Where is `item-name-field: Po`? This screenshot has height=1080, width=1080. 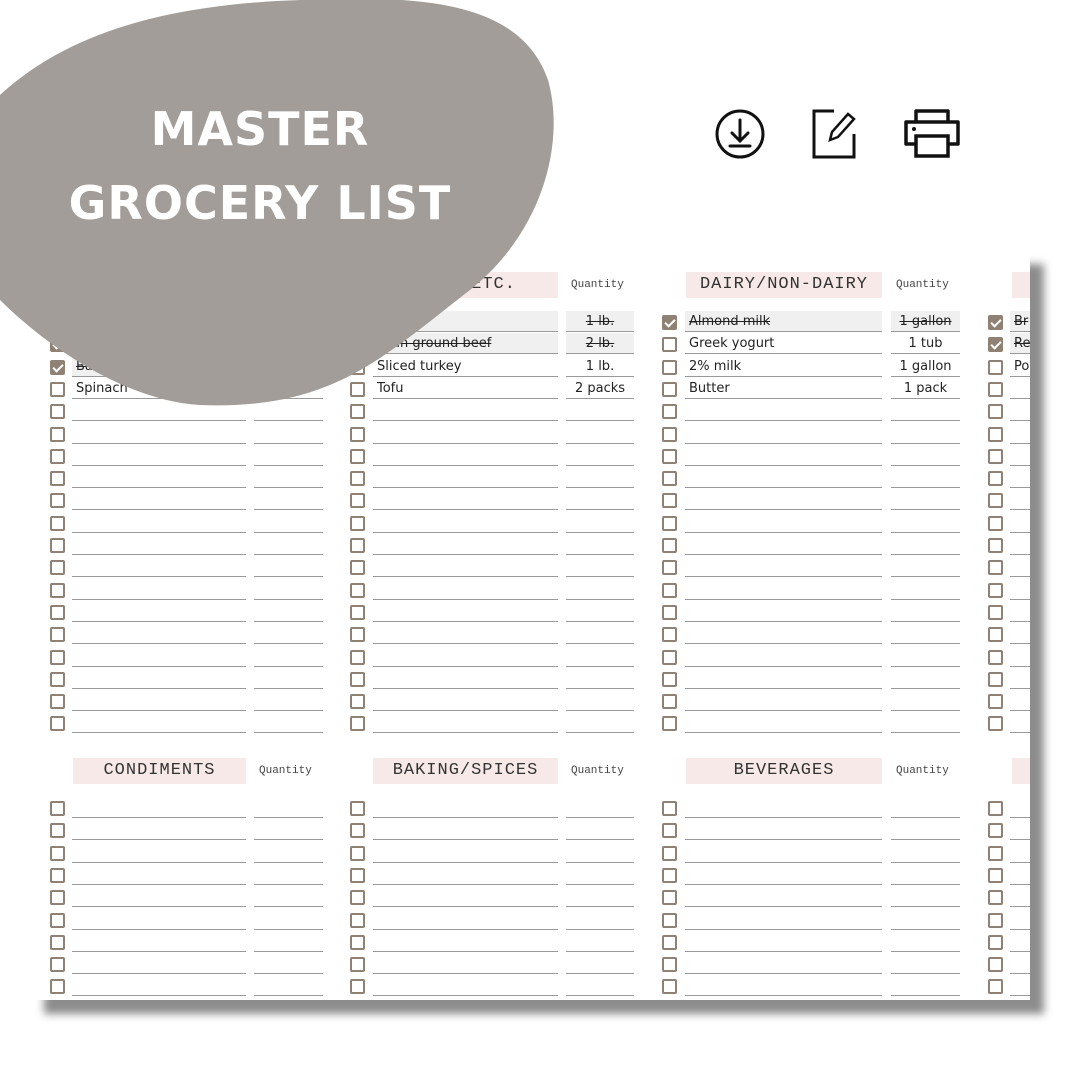 item-name-field: Po is located at coordinates (1020, 366).